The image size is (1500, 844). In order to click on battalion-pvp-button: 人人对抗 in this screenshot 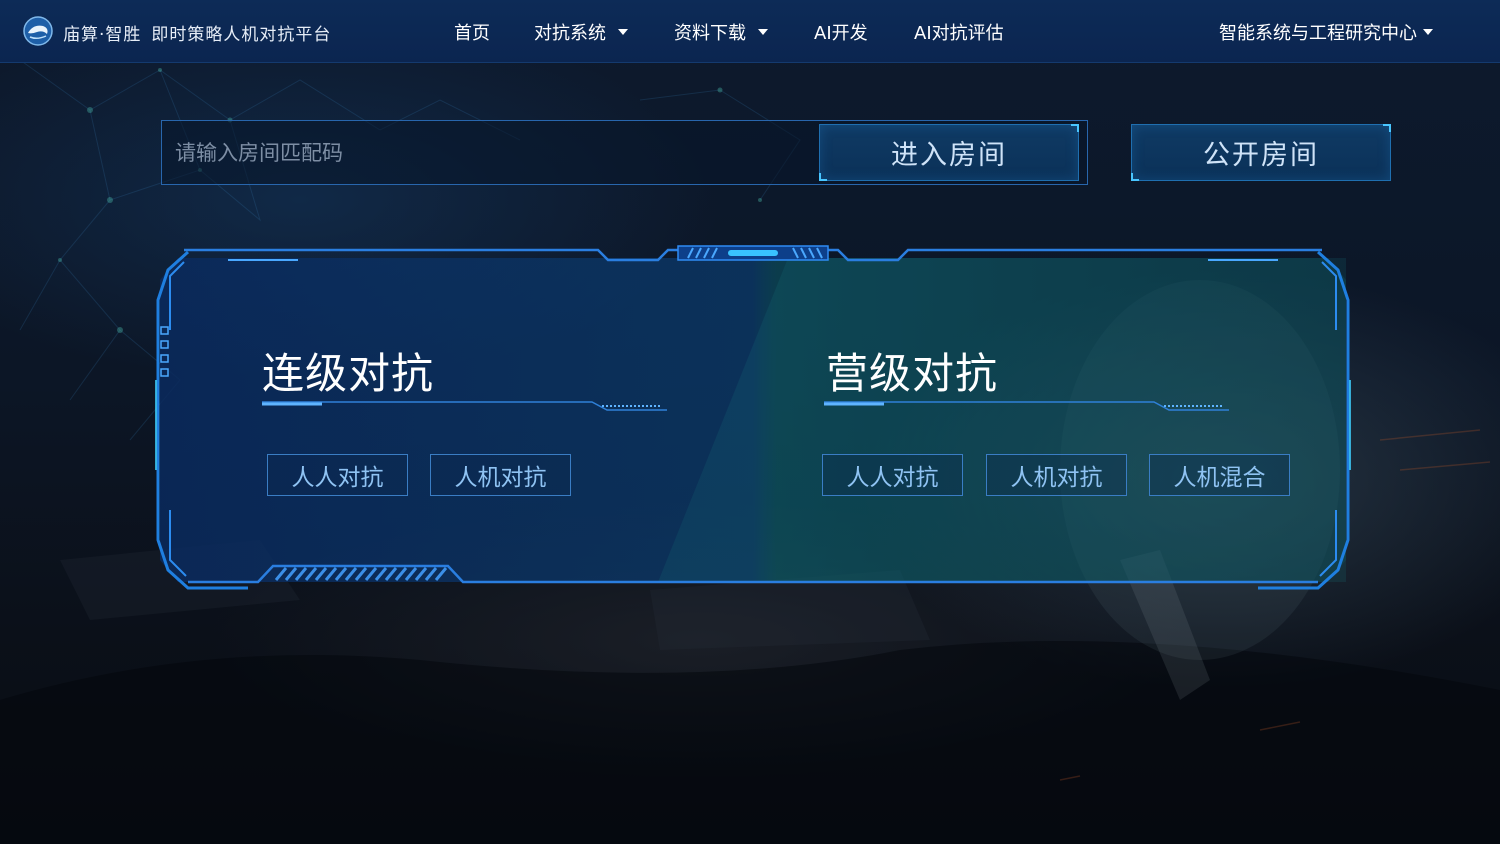, I will do `click(892, 475)`.